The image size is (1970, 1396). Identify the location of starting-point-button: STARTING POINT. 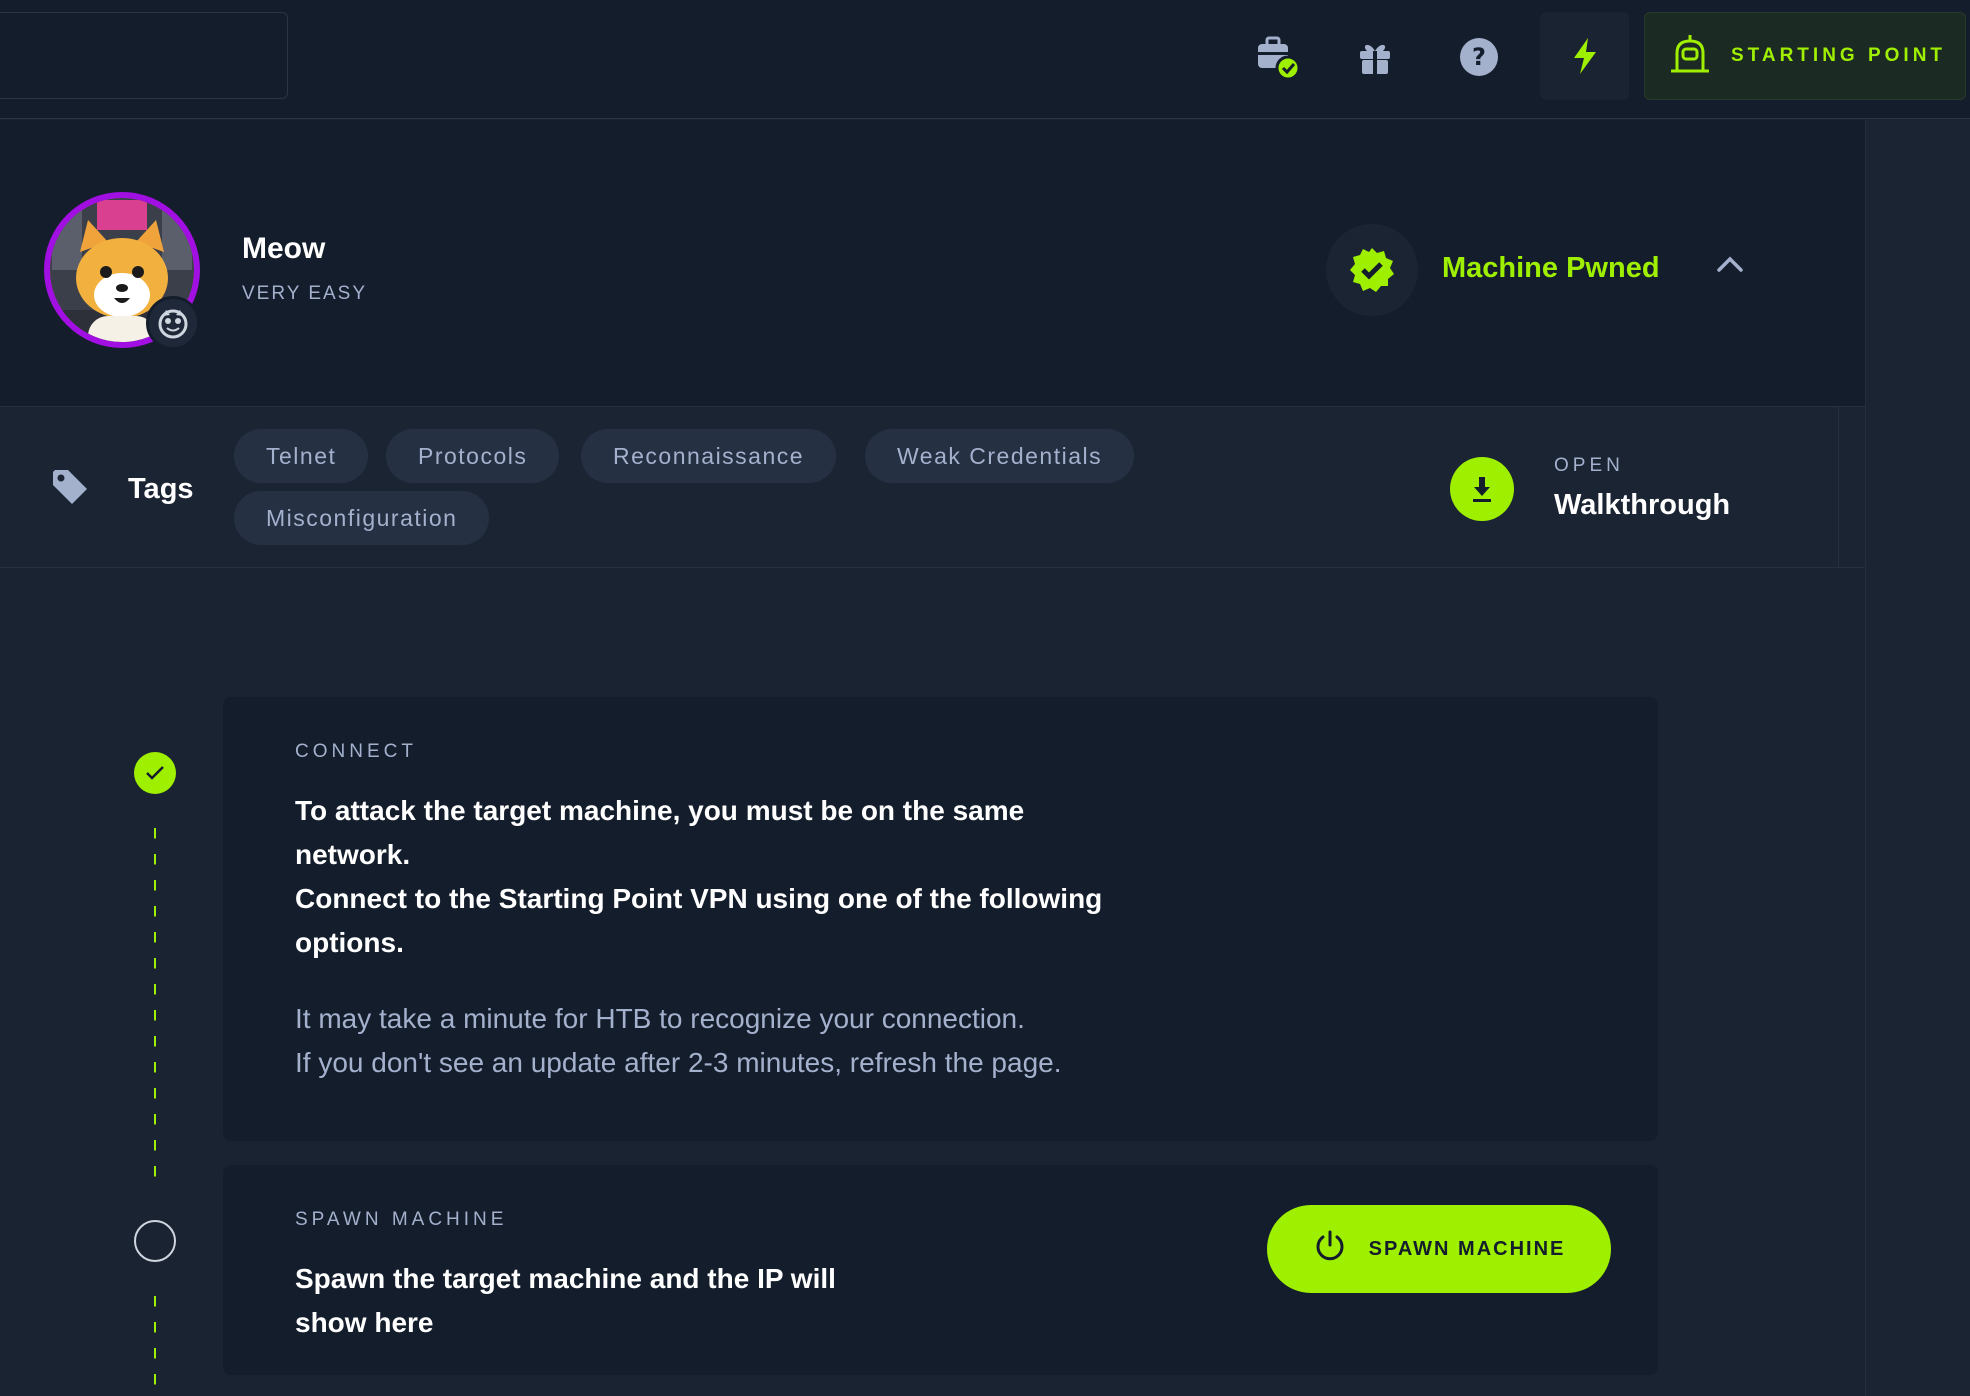
(1805, 56).